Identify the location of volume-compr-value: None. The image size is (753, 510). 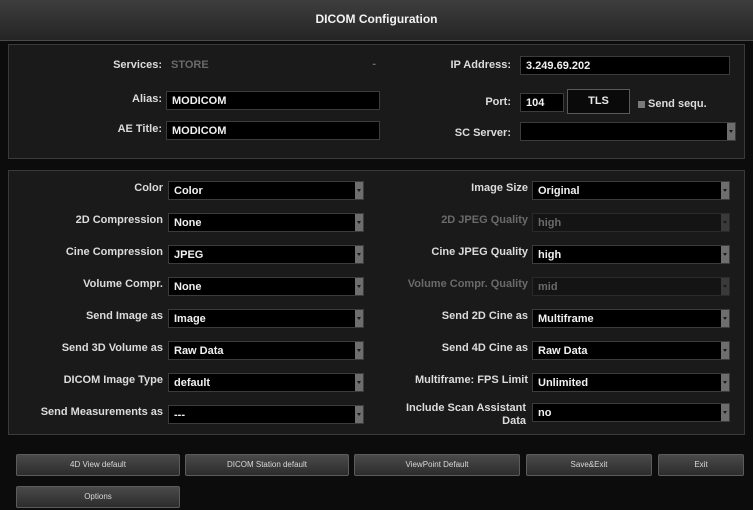
(188, 287).